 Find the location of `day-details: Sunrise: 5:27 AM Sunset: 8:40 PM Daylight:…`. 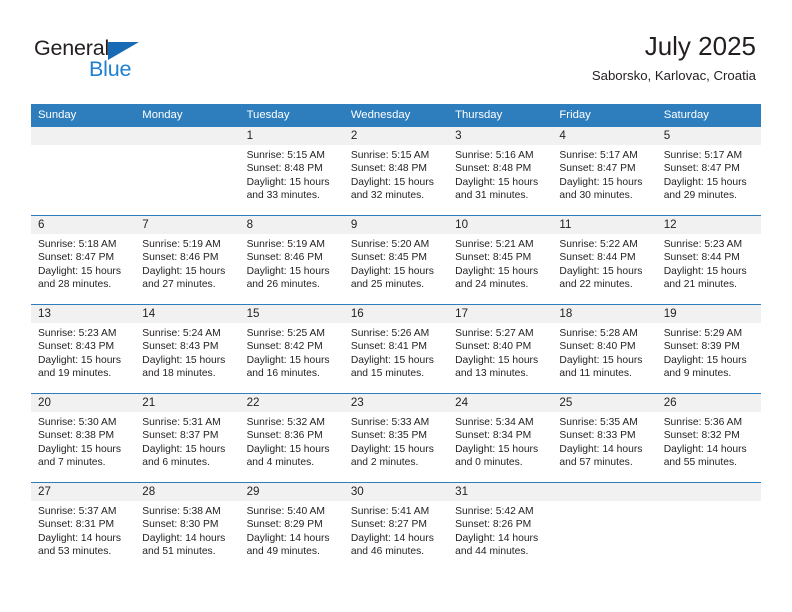

day-details: Sunrise: 5:27 AM Sunset: 8:40 PM Daylight:… is located at coordinates (500, 352).